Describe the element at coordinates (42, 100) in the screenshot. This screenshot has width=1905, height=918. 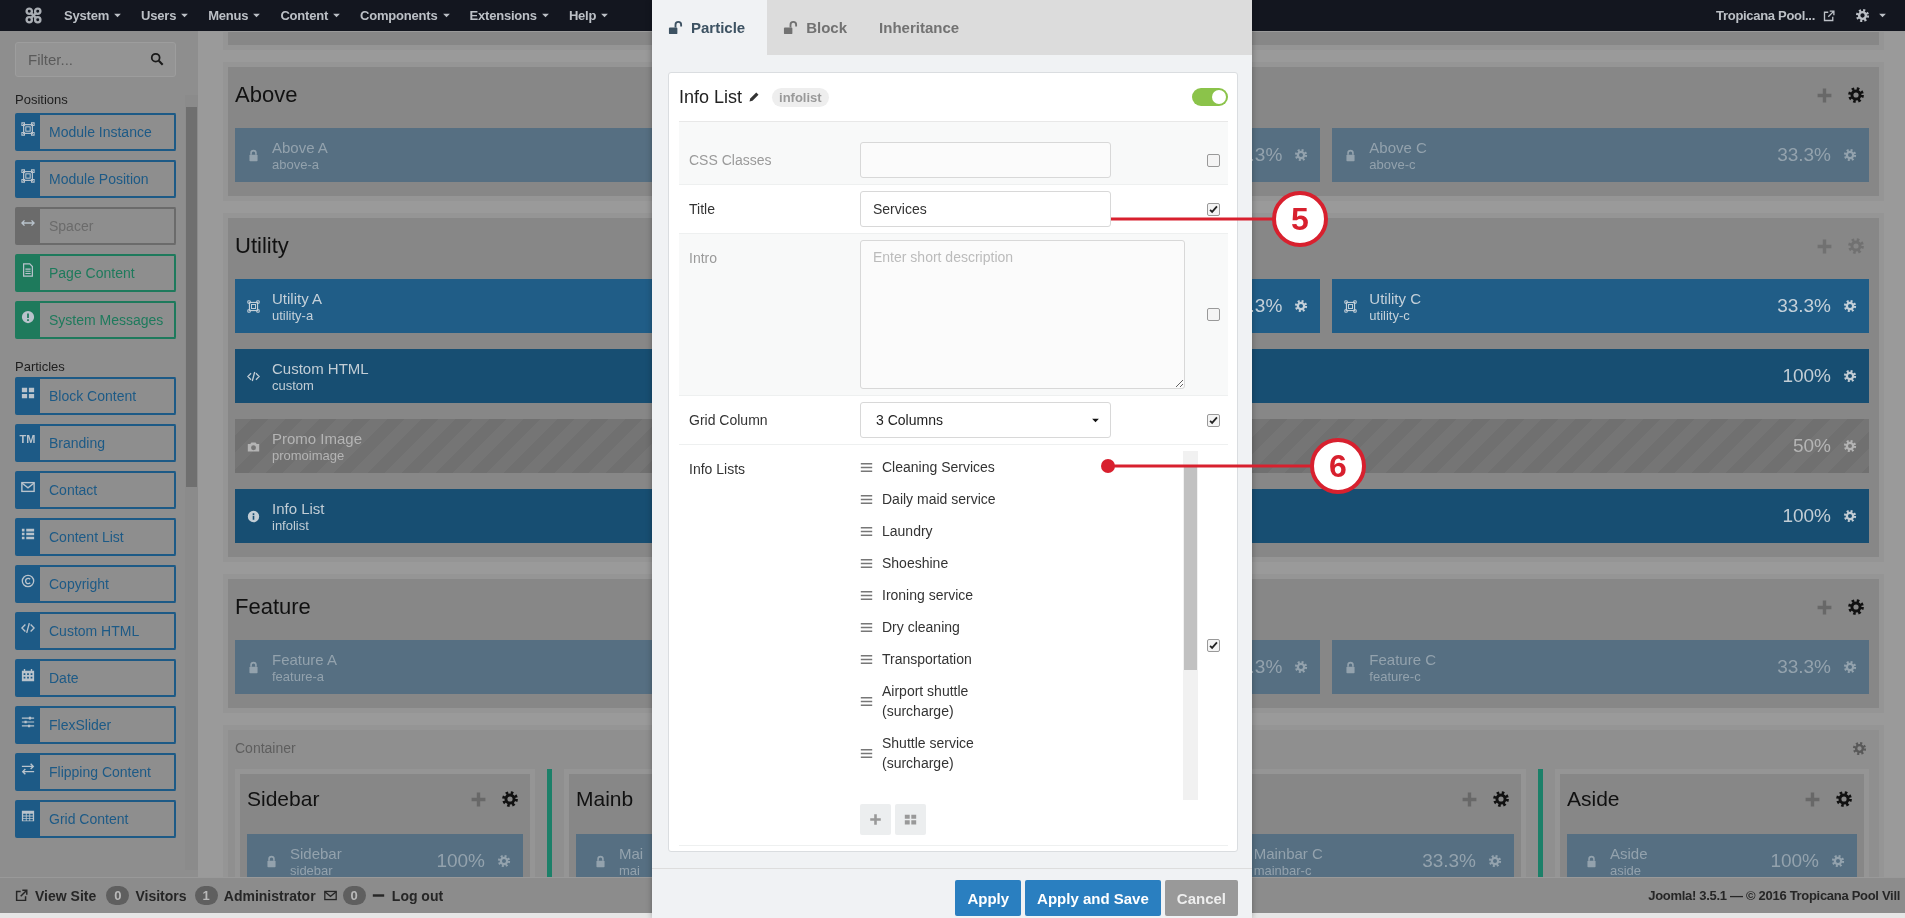
I see `group-heading: Positions` at that location.